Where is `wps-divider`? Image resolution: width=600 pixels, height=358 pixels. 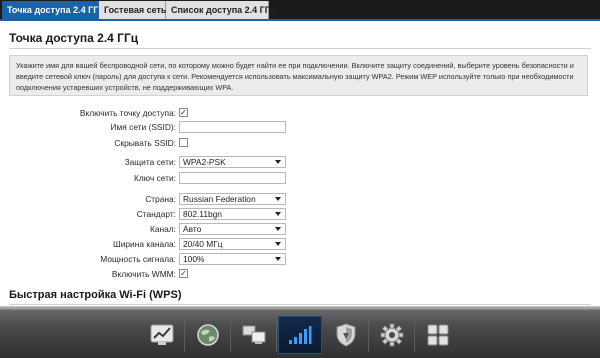
wps-divider is located at coordinates (300, 304).